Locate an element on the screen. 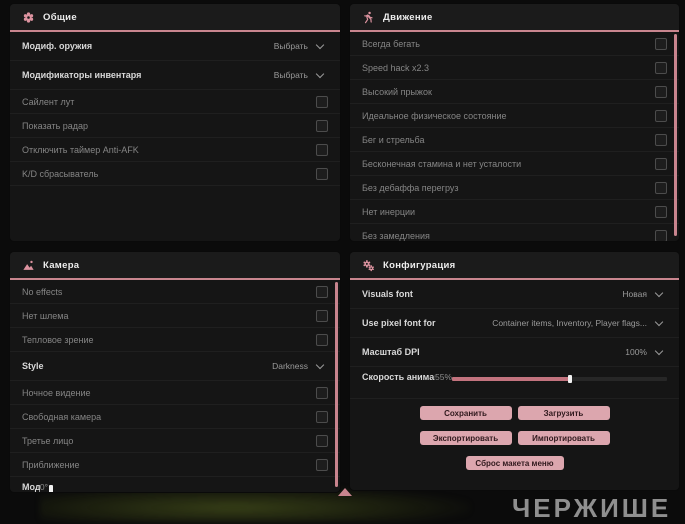  dropdown-value: 100% is located at coordinates (636, 352).